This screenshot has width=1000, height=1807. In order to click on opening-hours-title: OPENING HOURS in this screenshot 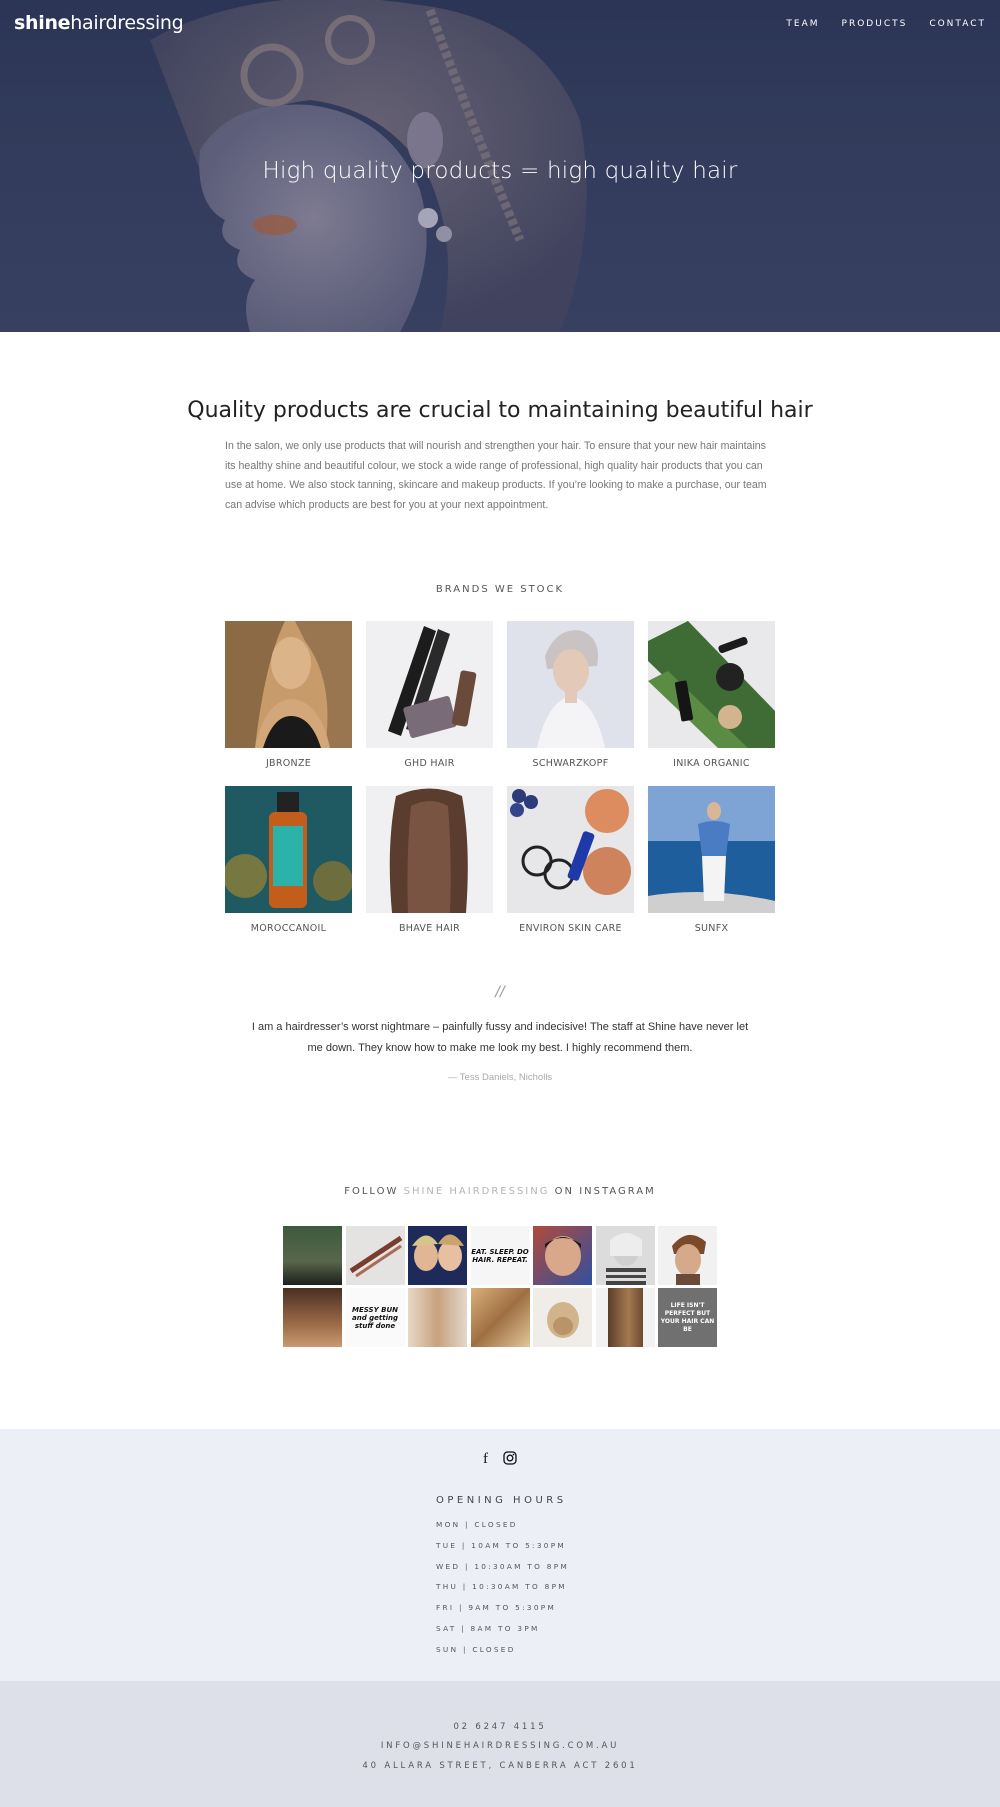, I will do `click(501, 1500)`.